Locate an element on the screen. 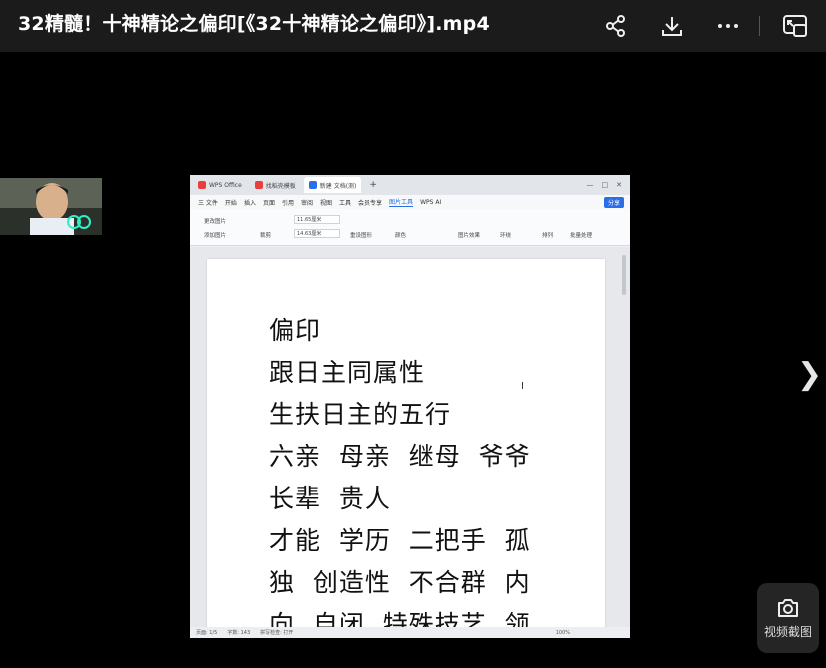 The width and height of the screenshot is (826, 668). replace-image-button: 更改图片 is located at coordinates (215, 221).